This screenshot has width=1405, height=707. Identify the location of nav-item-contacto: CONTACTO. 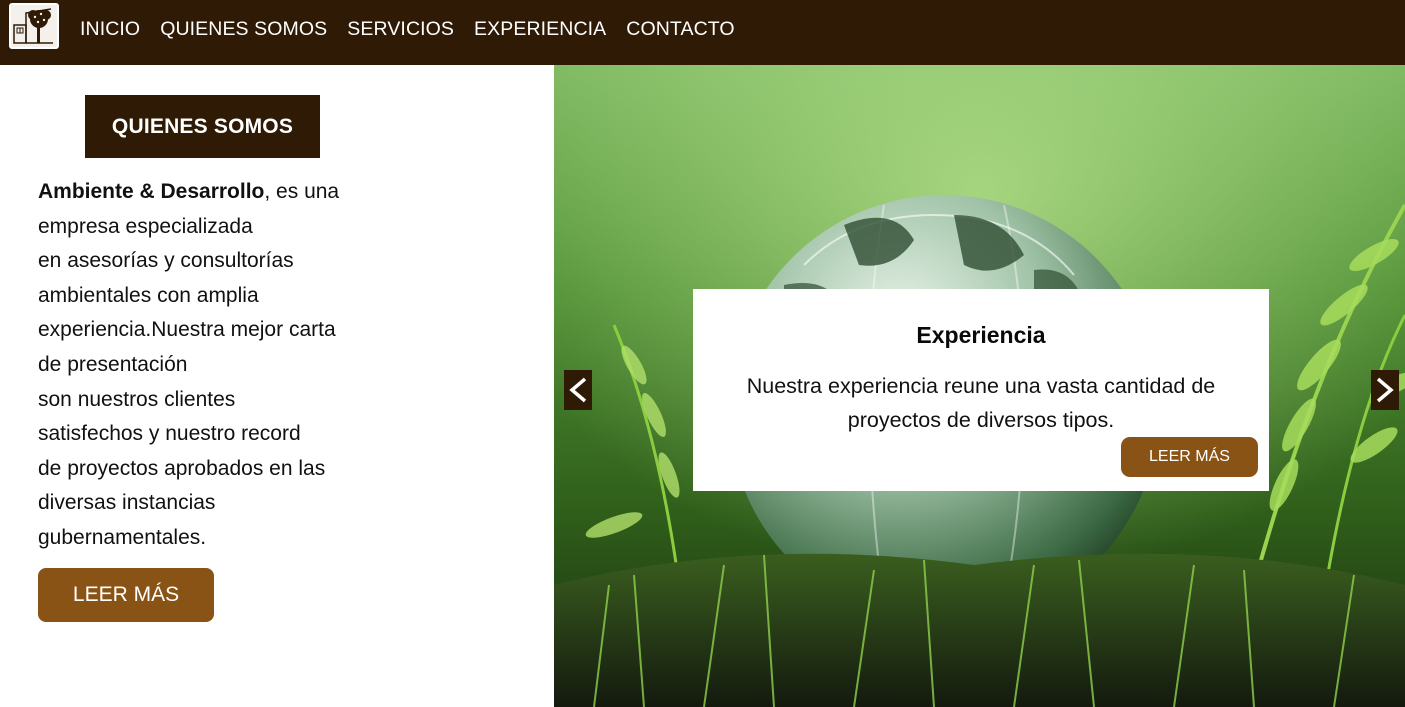
(680, 29).